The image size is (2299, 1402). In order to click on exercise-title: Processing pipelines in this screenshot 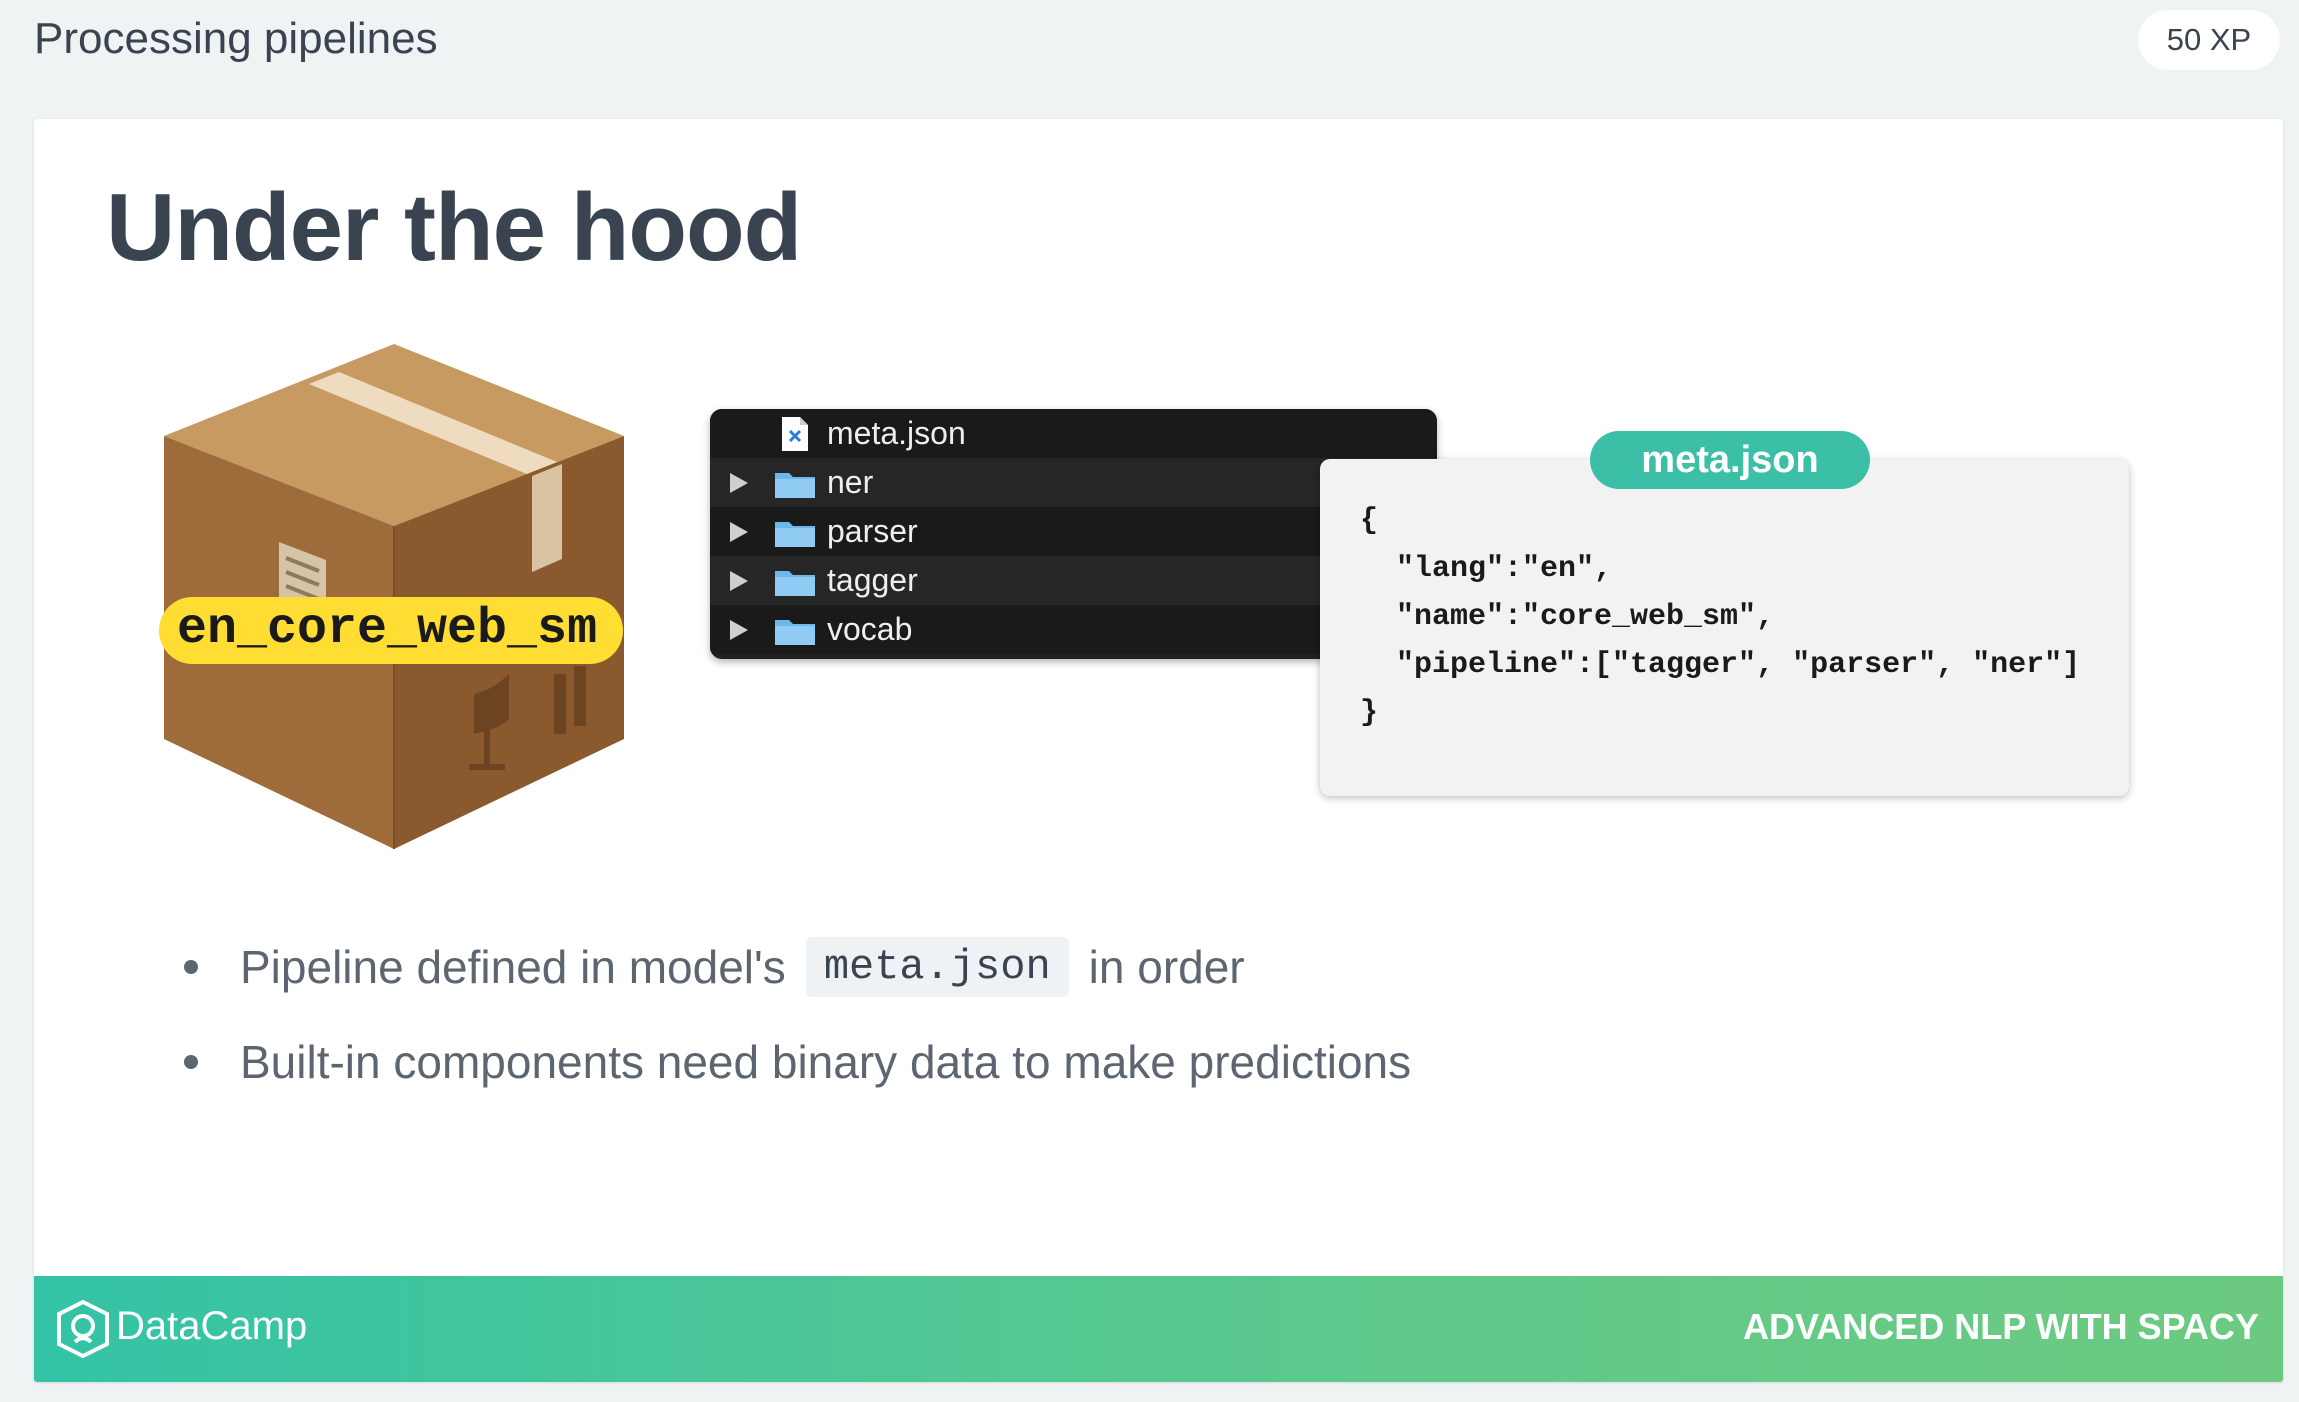, I will do `click(236, 38)`.